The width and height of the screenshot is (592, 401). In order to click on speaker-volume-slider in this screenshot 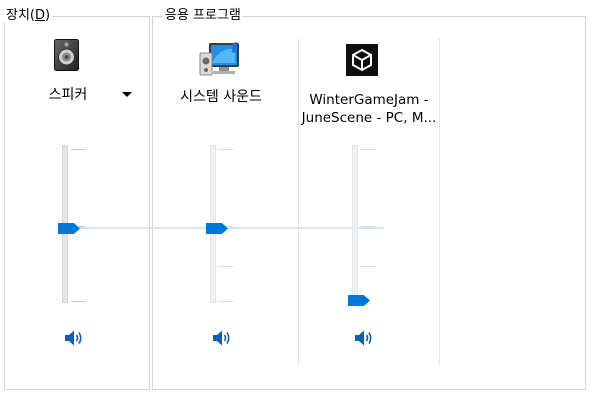, I will do `click(71, 224)`.